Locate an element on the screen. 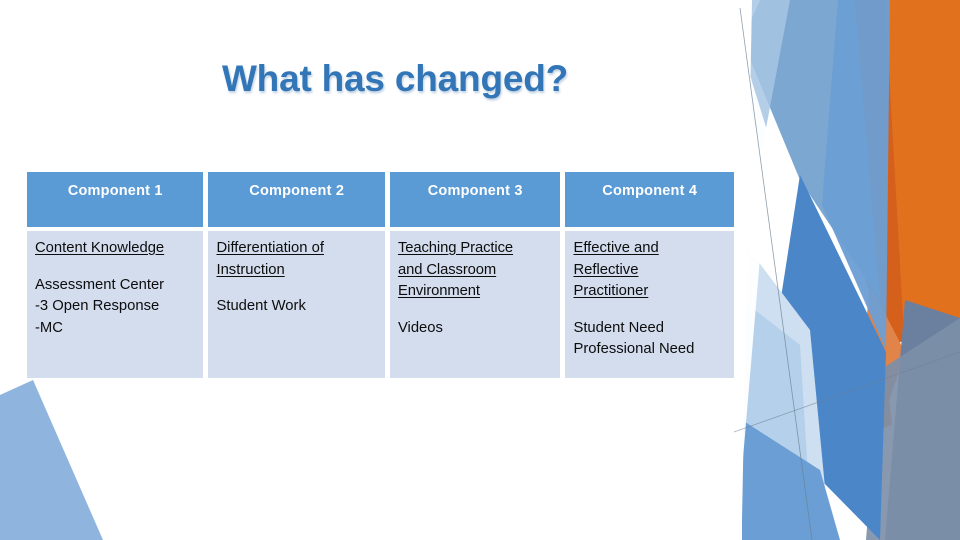 The height and width of the screenshot is (540, 960). cell-1-line-2: -3 Open Response is located at coordinates (97, 306).